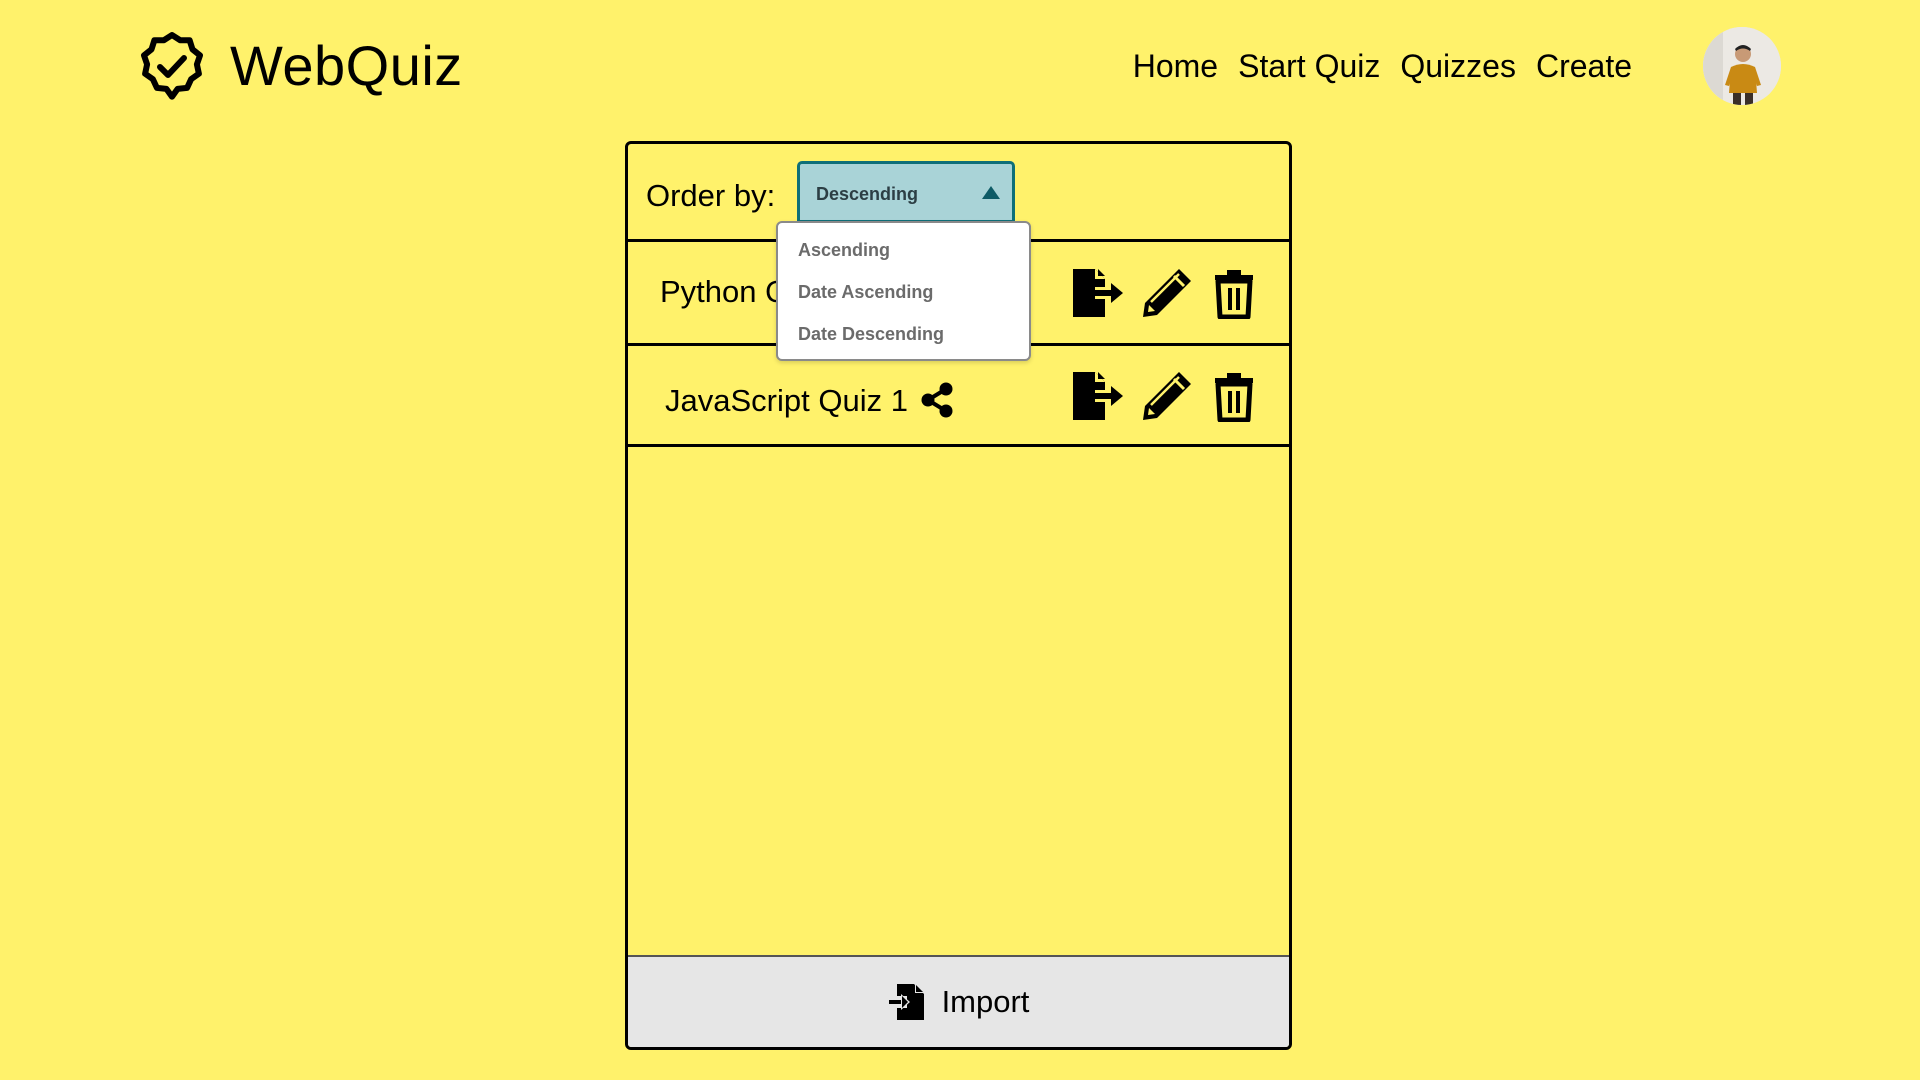 Image resolution: width=1920 pixels, height=1080 pixels. I want to click on nav-quizzes: Quizzes, so click(1458, 66).